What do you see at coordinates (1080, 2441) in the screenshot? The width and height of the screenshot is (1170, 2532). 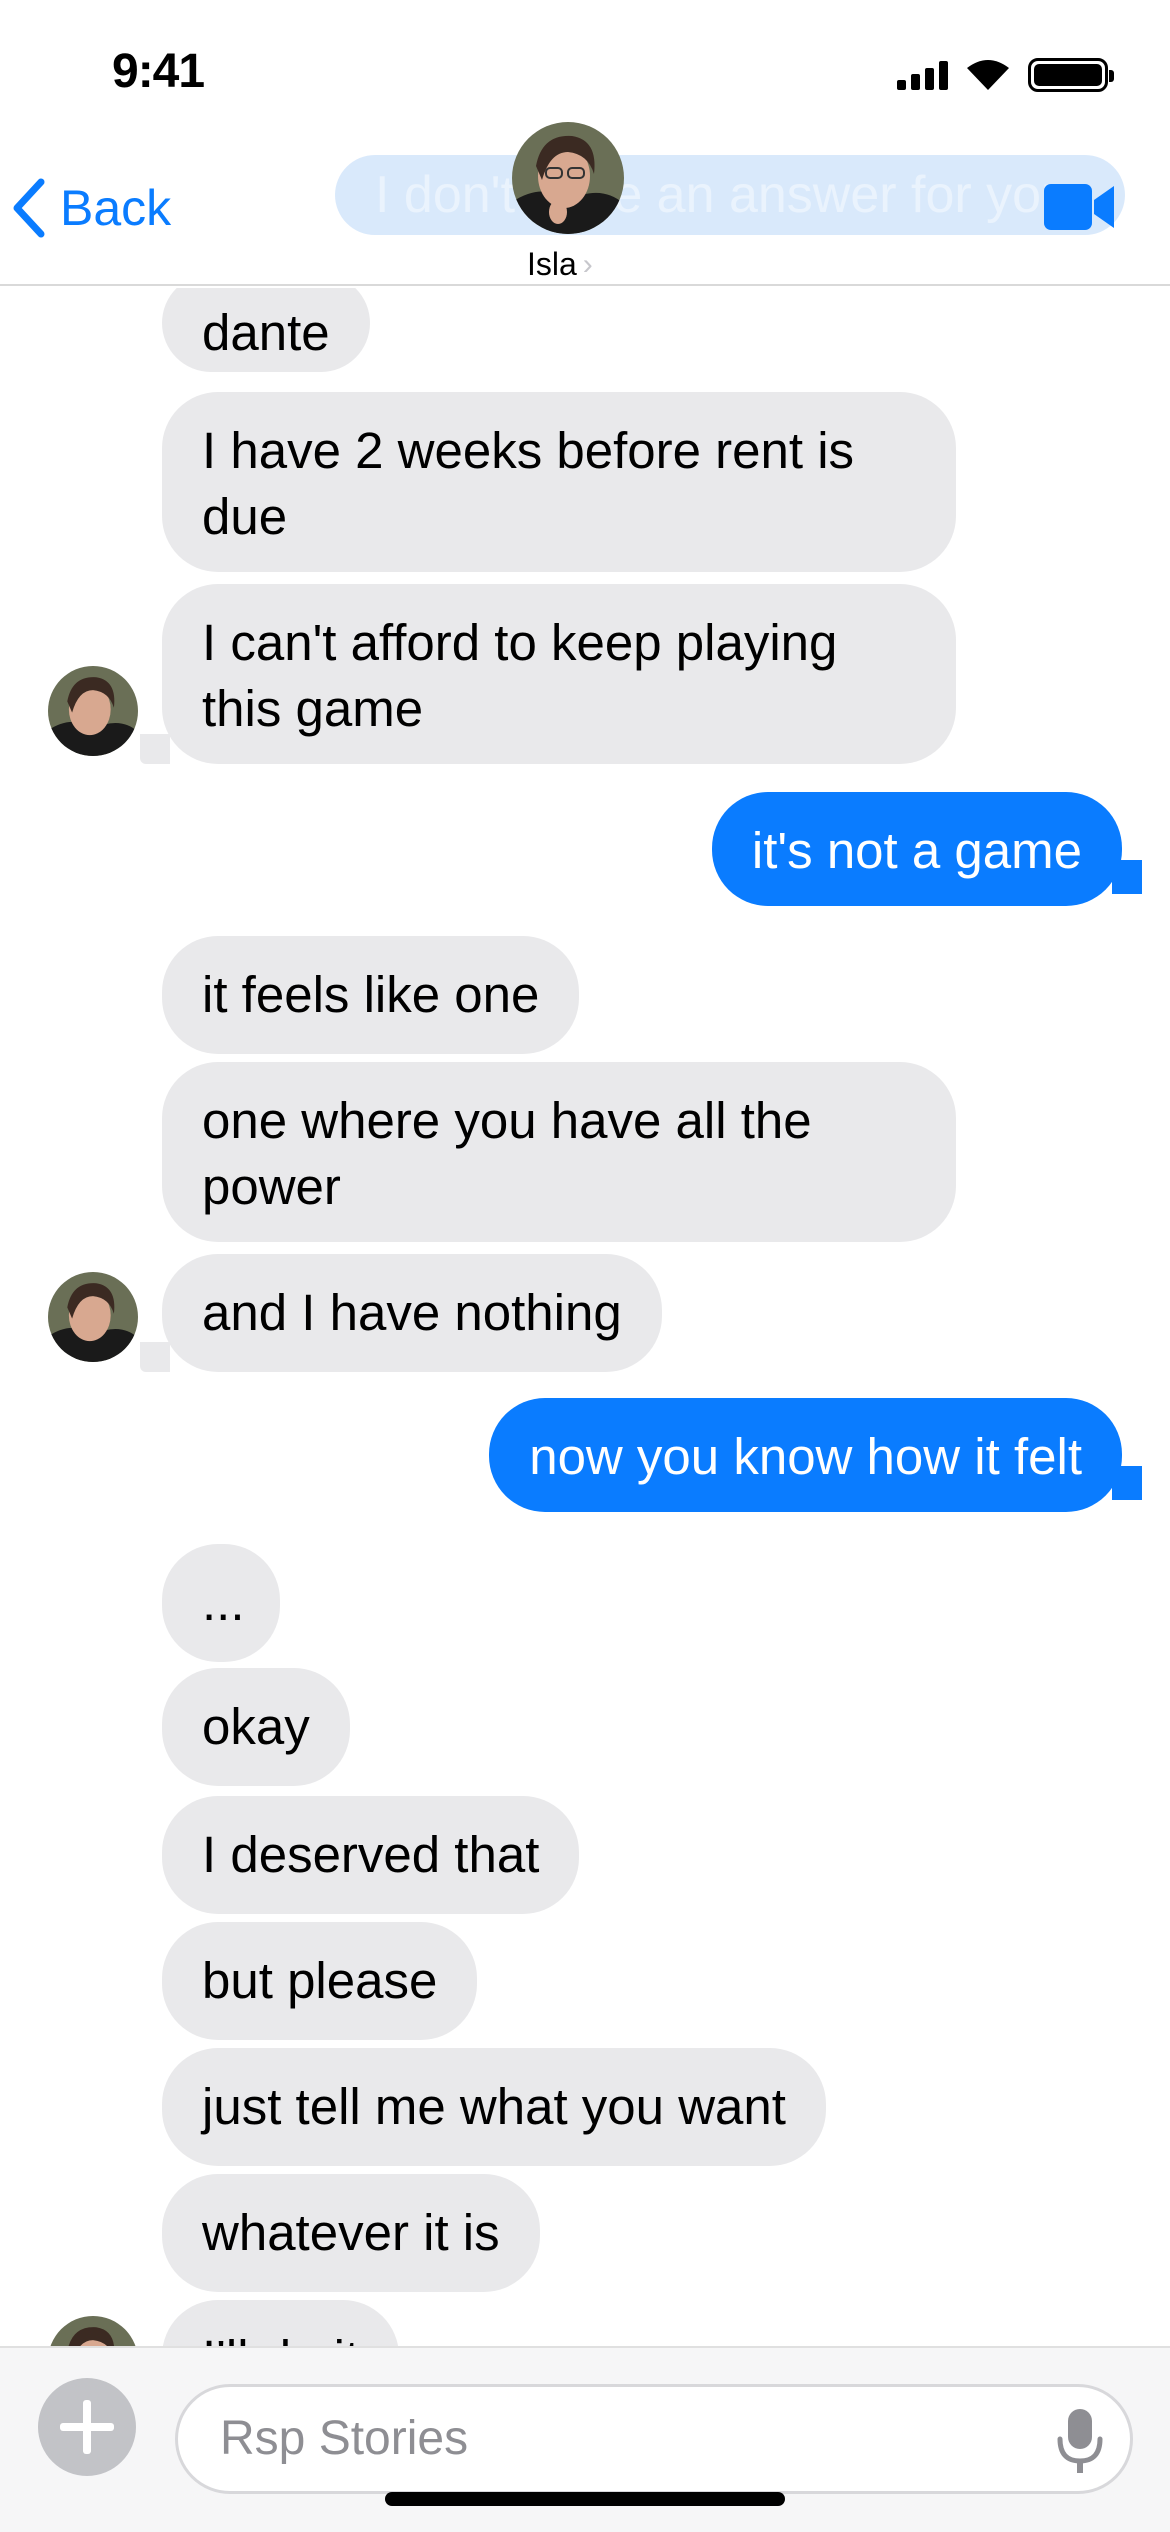 I see `microphone-icon` at bounding box center [1080, 2441].